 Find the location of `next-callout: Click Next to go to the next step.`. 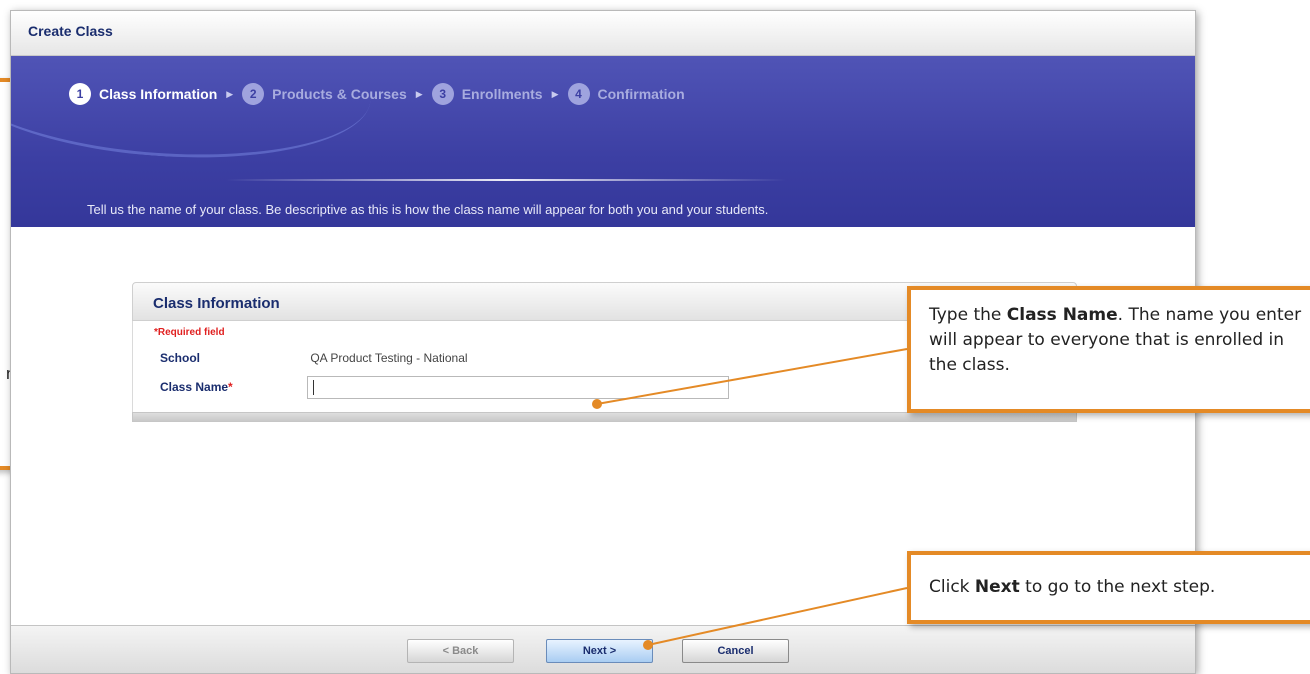

next-callout: Click Next to go to the next step. is located at coordinates (1108, 587).